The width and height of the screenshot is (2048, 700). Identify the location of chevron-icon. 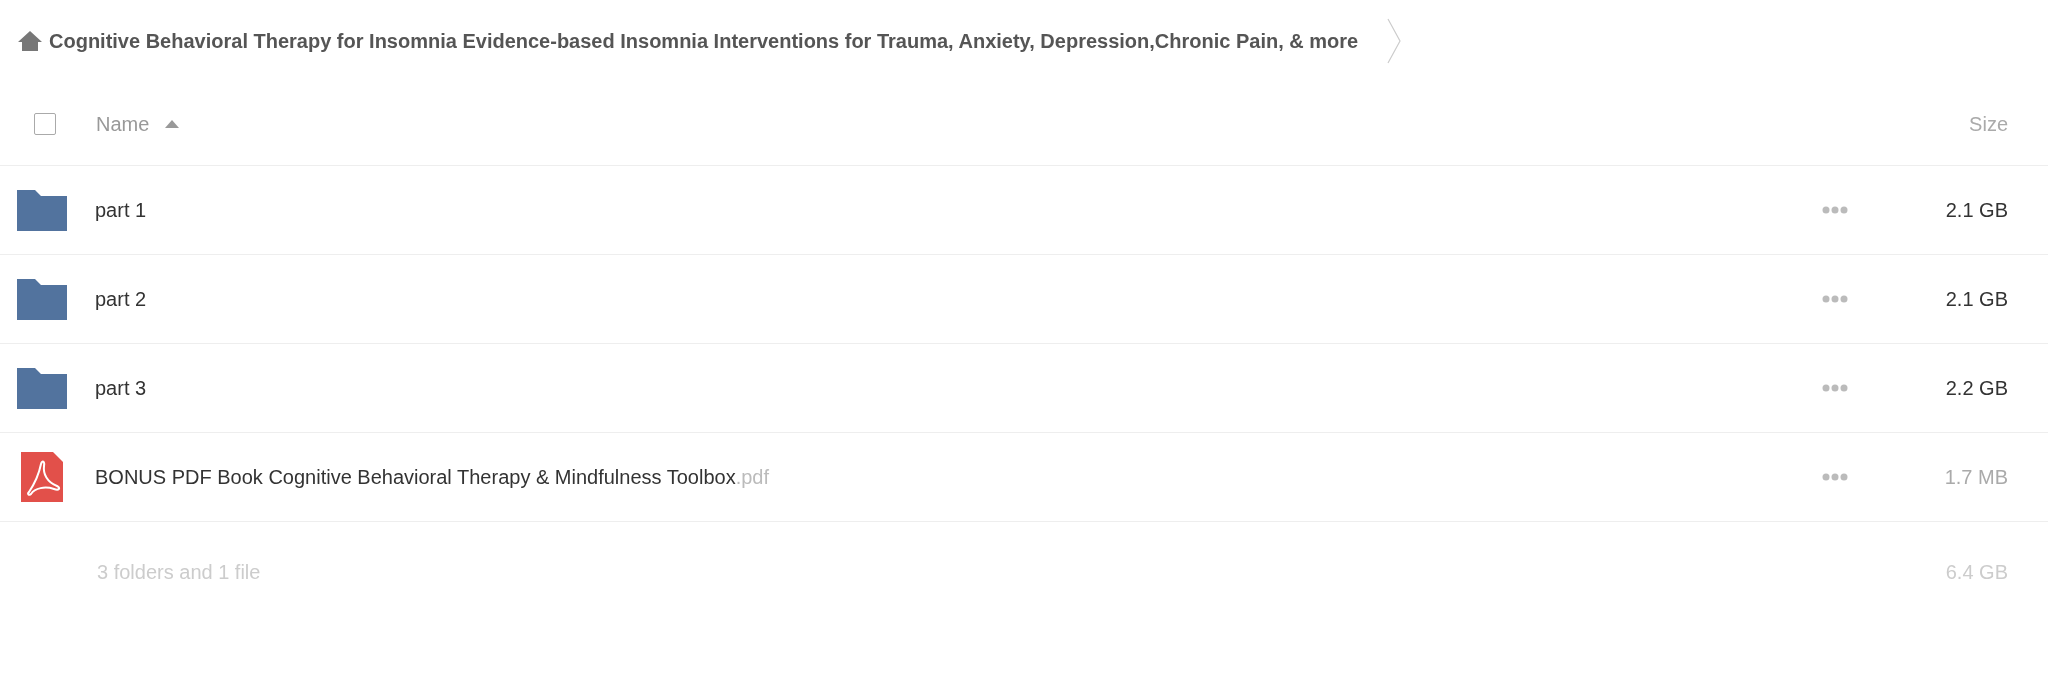
(1394, 41).